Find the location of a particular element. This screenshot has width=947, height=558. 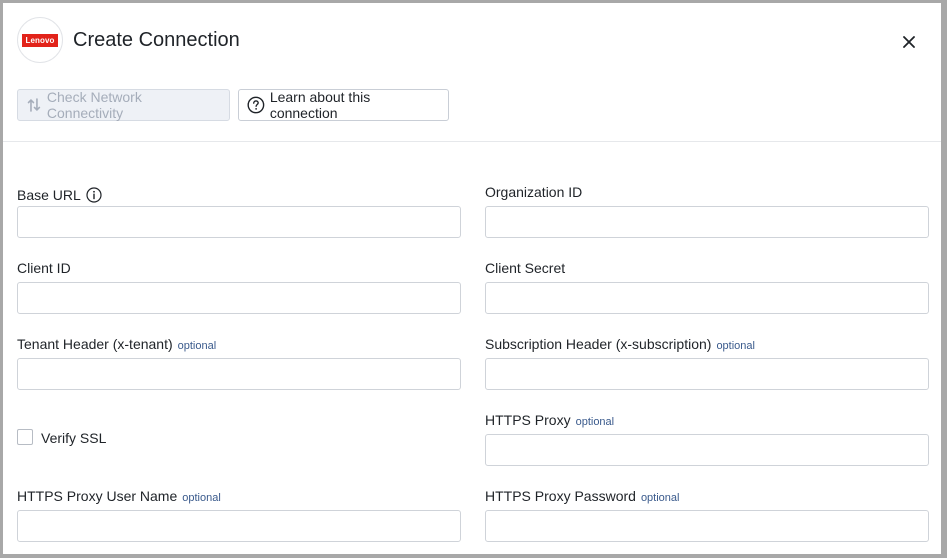

base-url-input is located at coordinates (239, 222).